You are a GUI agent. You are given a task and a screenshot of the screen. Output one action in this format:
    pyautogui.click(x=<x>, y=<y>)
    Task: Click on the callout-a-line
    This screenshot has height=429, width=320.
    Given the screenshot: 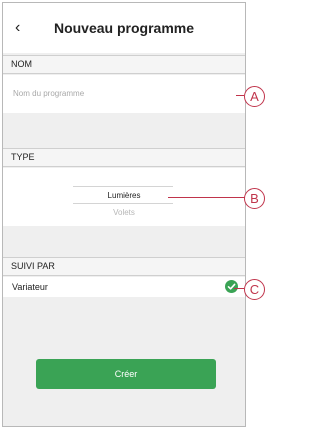 What is the action you would take?
    pyautogui.click(x=240, y=95)
    